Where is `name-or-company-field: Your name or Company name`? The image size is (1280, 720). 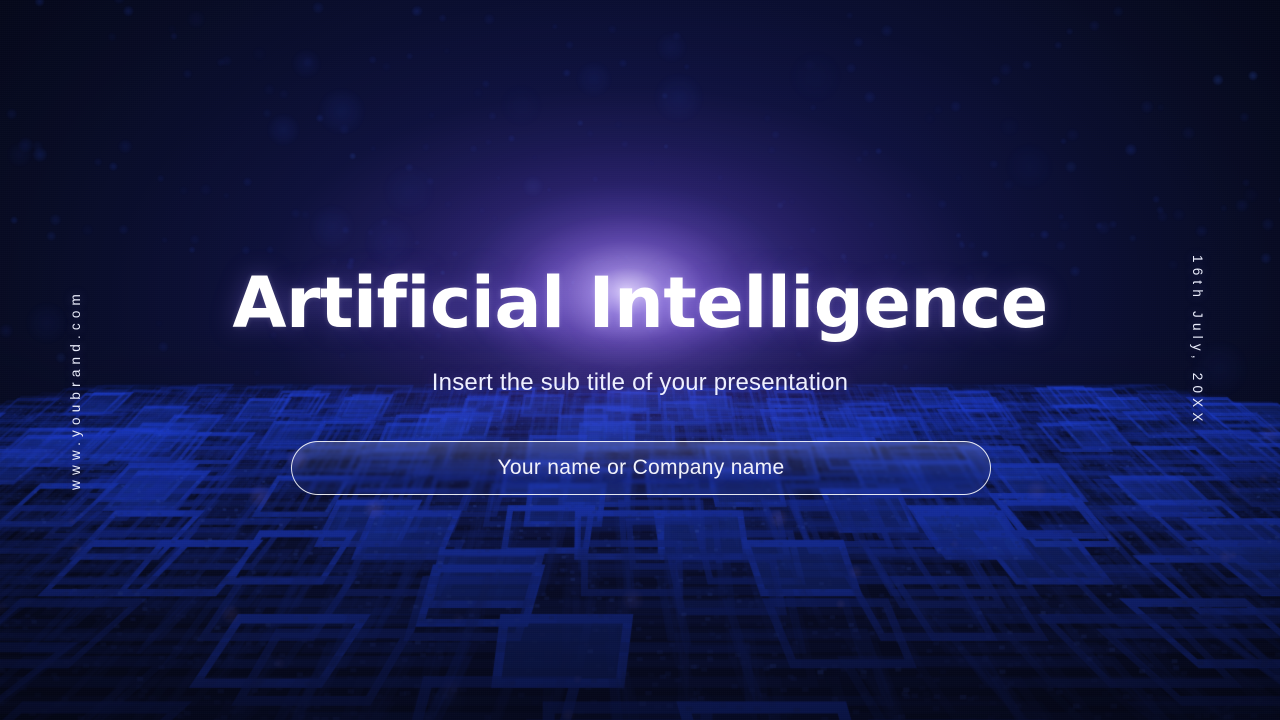 name-or-company-field: Your name or Company name is located at coordinates (641, 468).